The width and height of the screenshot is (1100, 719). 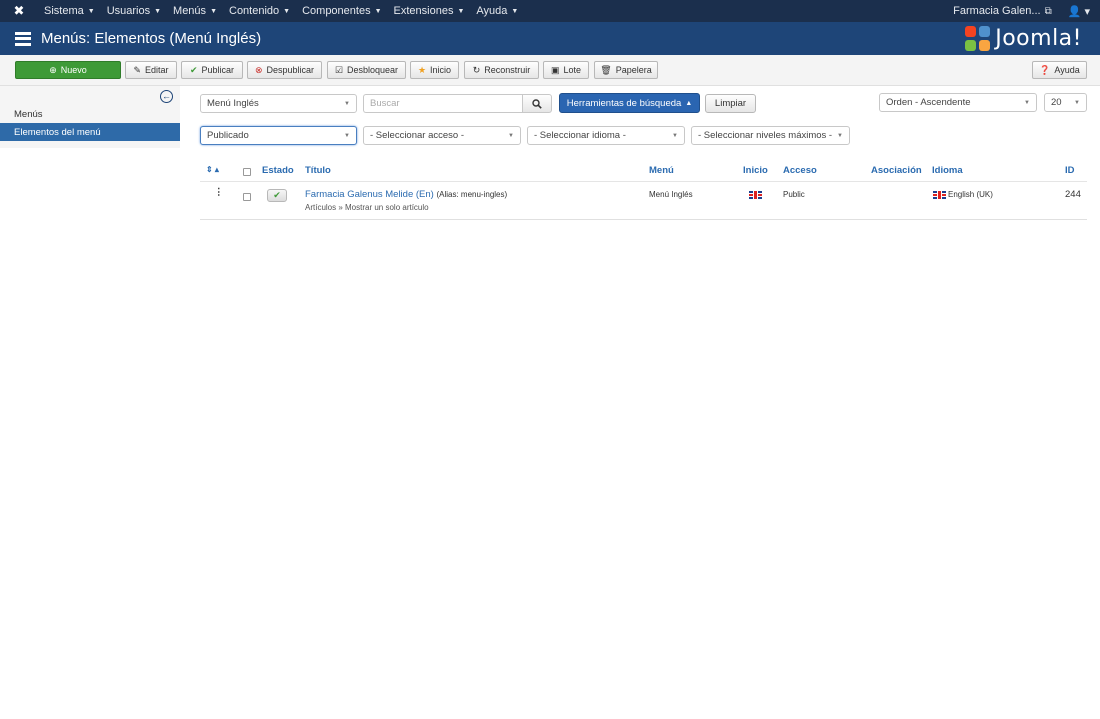 I want to click on menu-label: Extensiones, so click(x=423, y=11).